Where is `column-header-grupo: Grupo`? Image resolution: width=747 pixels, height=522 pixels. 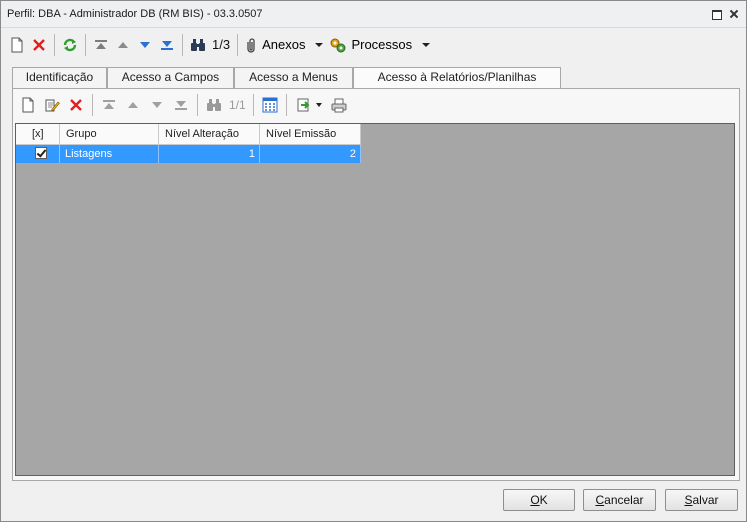 column-header-grupo: Grupo is located at coordinates (109, 134).